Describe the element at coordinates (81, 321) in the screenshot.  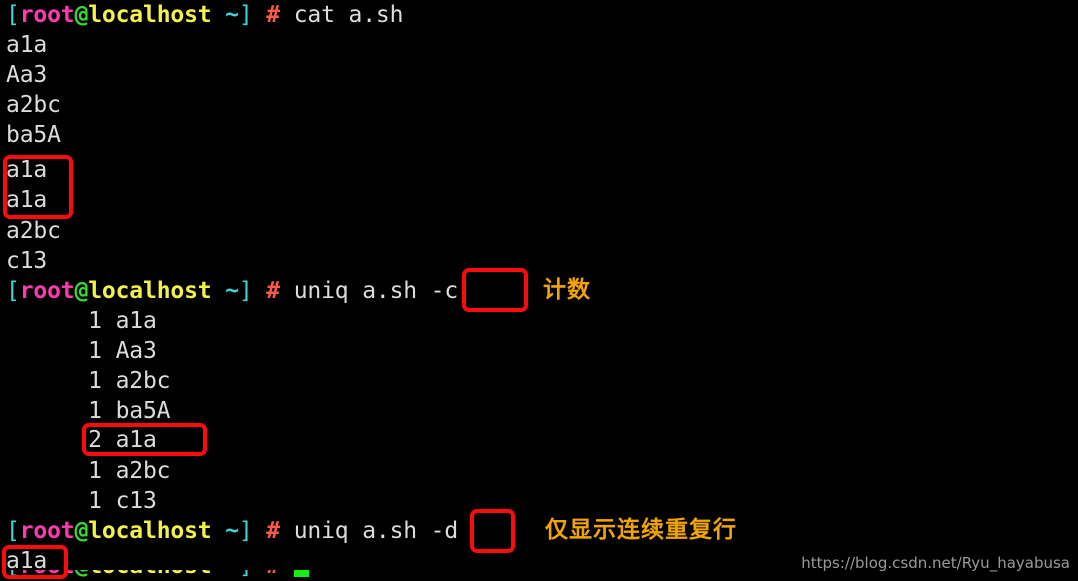
I see `terminal-output-count-row: 1 a1a` at that location.